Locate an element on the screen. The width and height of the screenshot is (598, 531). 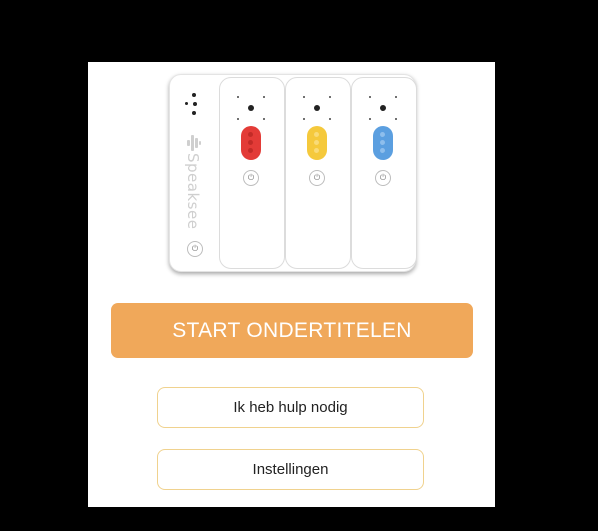
start-subtitles-button: START ONDERTITELEN is located at coordinates (292, 330).